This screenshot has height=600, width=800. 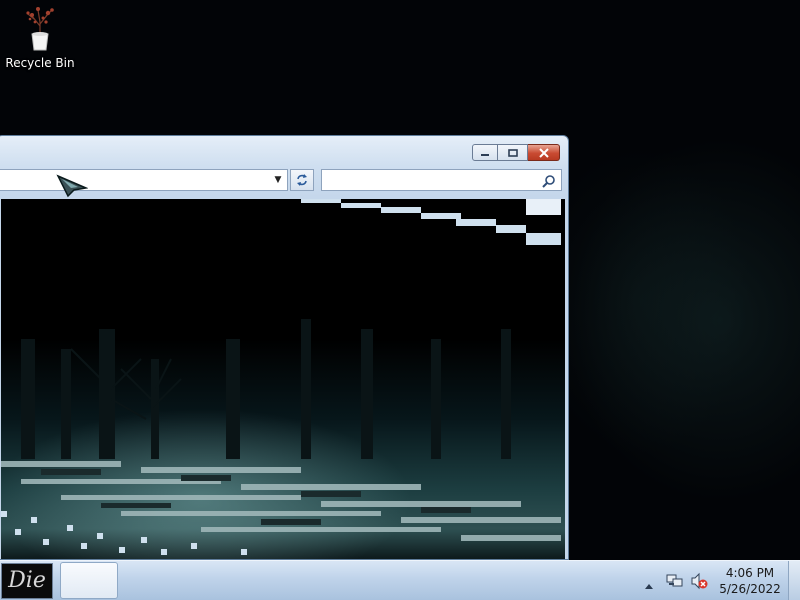 I want to click on close-icon, so click(x=543, y=152).